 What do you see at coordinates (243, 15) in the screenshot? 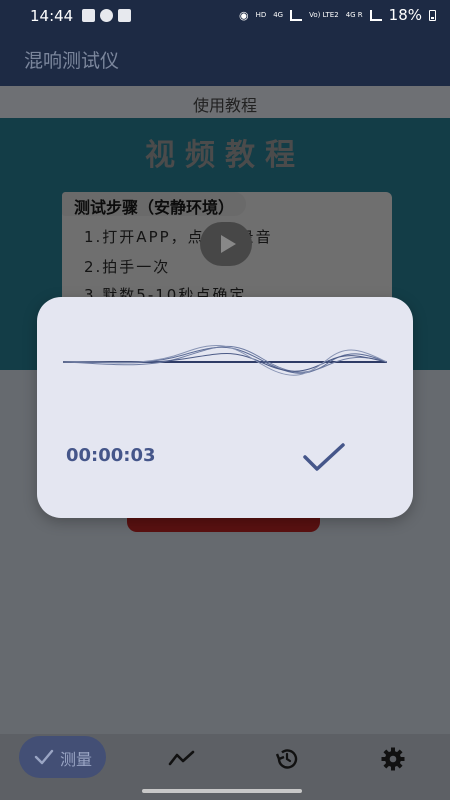
I see `hotspot-icon: ◉` at bounding box center [243, 15].